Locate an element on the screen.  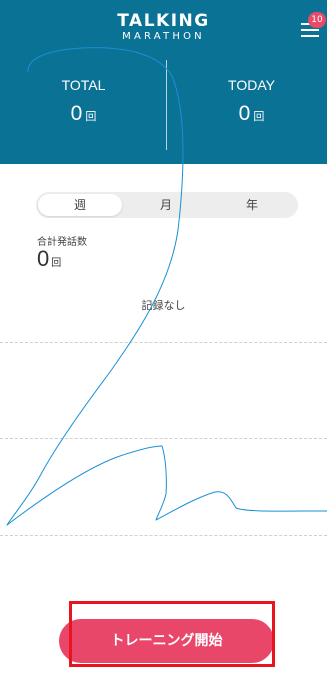
start-training-button: トレーニング開始 is located at coordinates (166, 641).